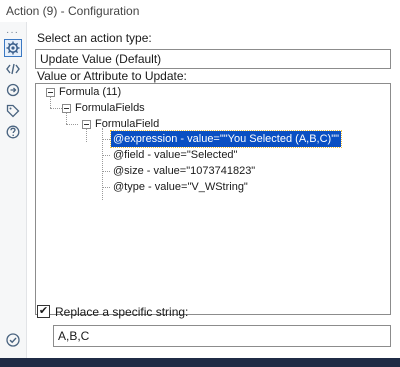 The height and width of the screenshot is (367, 400). Describe the element at coordinates (112, 76) in the screenshot. I see `value-attribute-label: Value or Attribute to Update:` at that location.